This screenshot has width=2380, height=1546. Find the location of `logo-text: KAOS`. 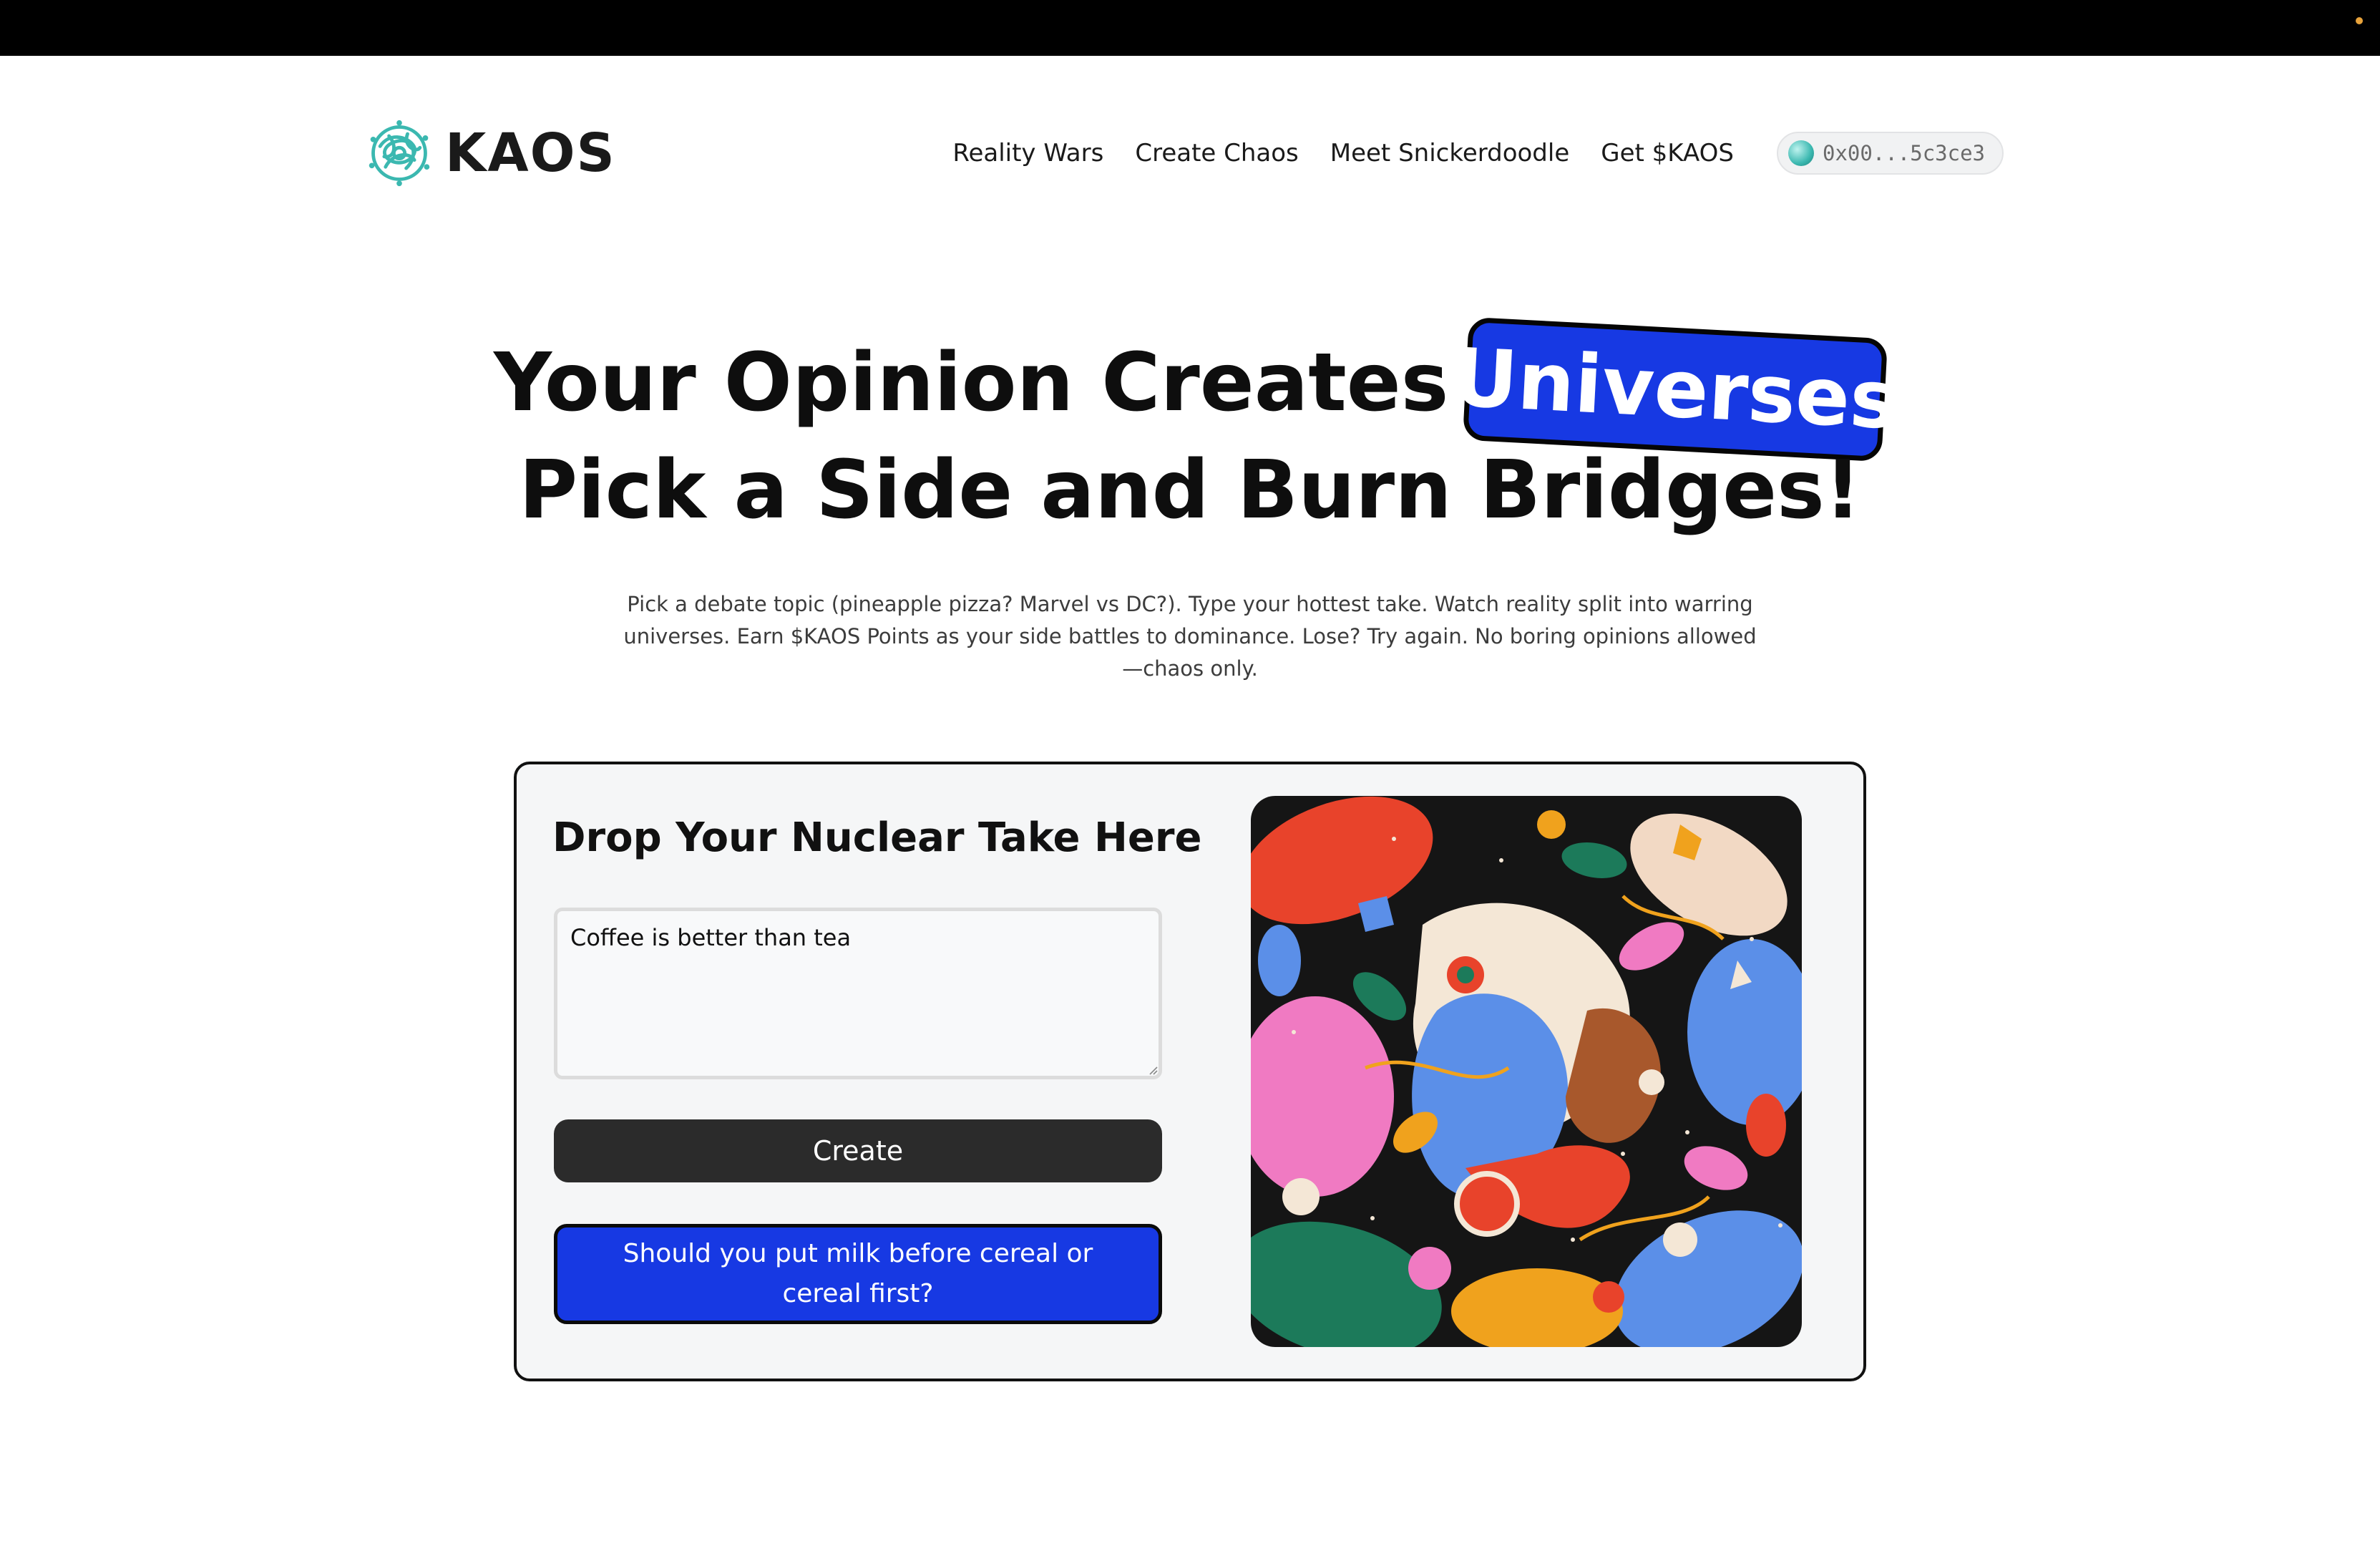

logo-text: KAOS is located at coordinates (530, 153).